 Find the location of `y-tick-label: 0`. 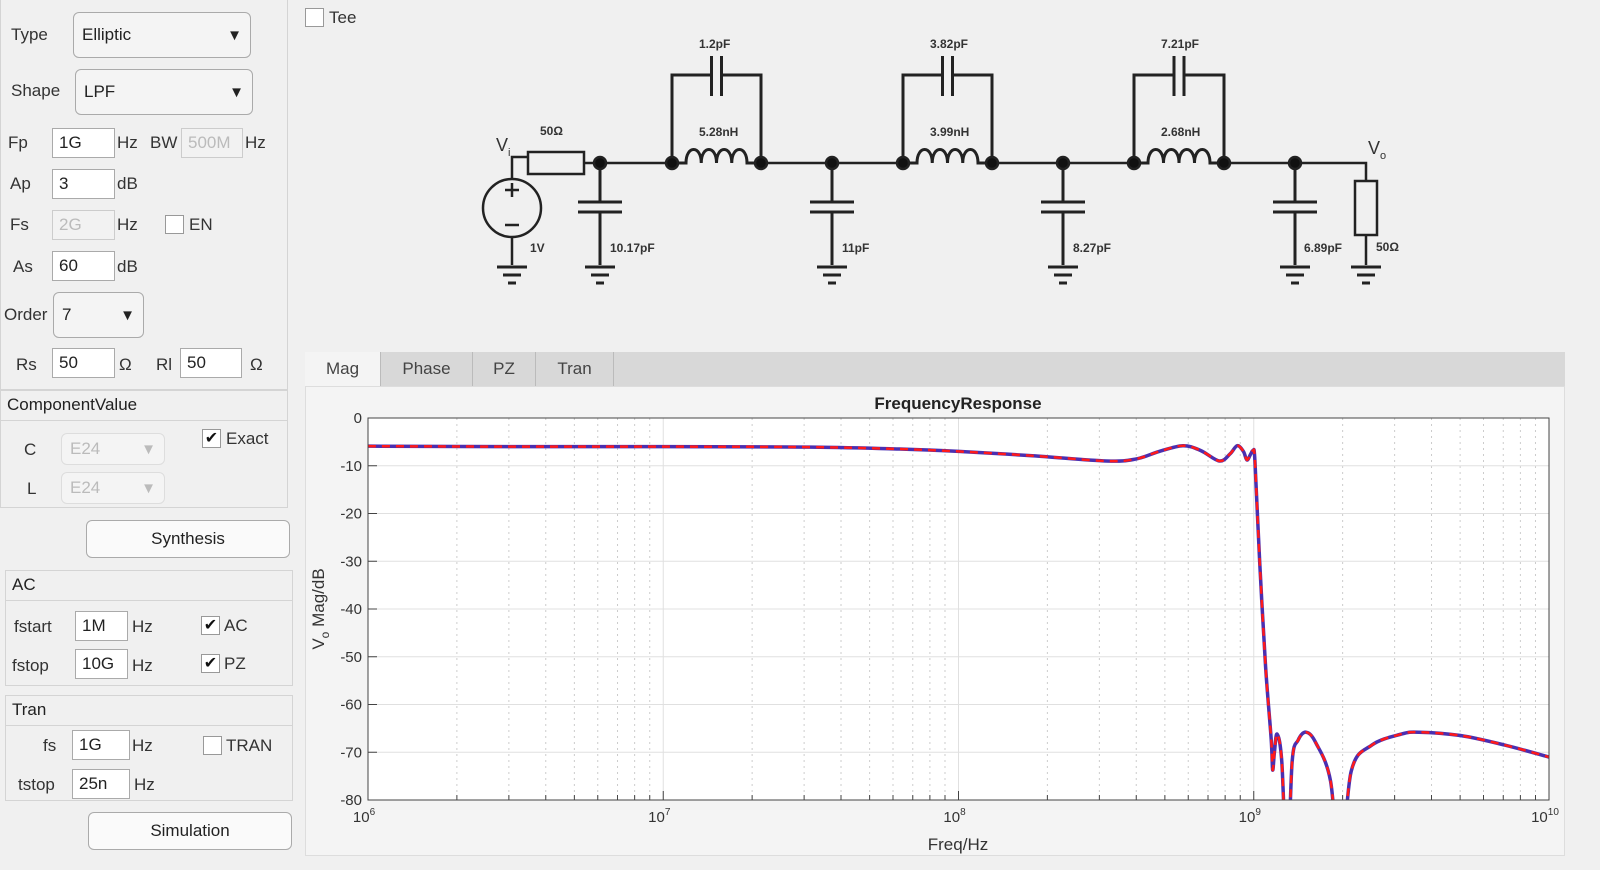

y-tick-label: 0 is located at coordinates (358, 418).